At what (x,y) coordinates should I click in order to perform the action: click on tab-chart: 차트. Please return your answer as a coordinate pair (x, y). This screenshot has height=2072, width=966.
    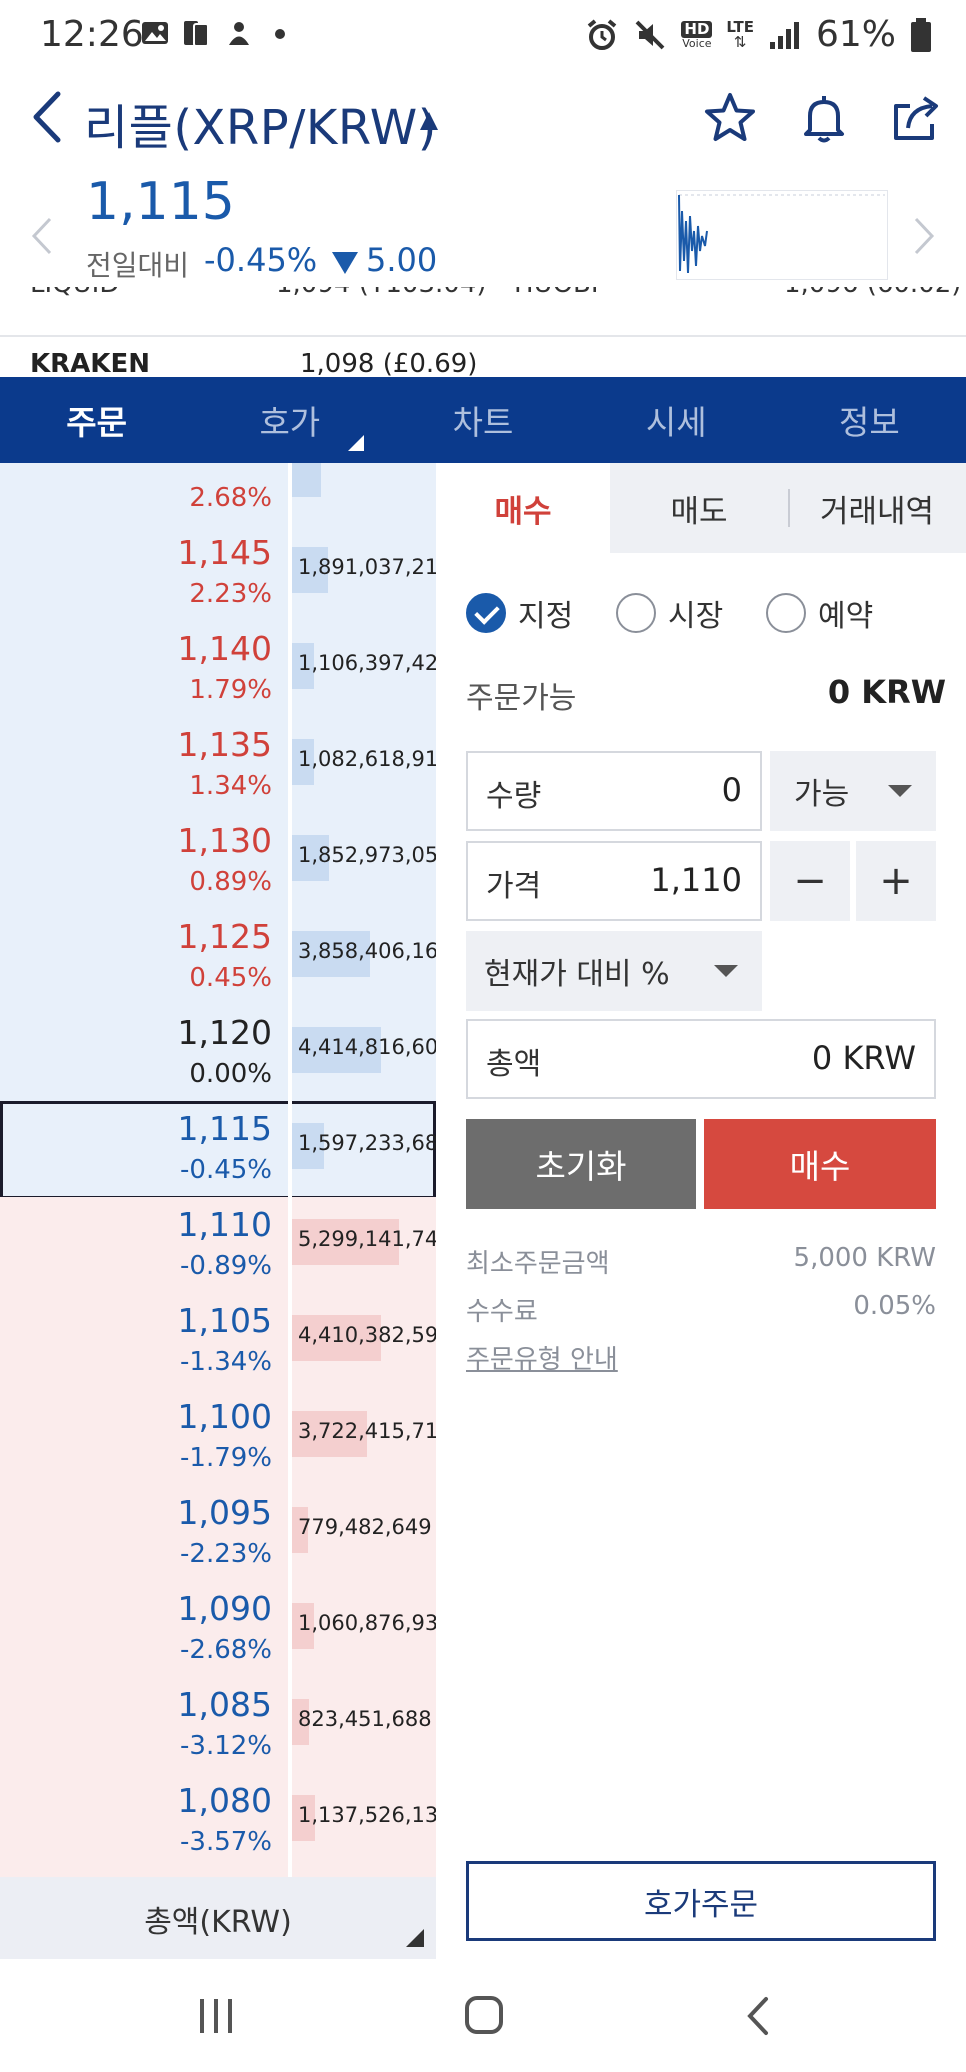
    Looking at the image, I should click on (482, 420).